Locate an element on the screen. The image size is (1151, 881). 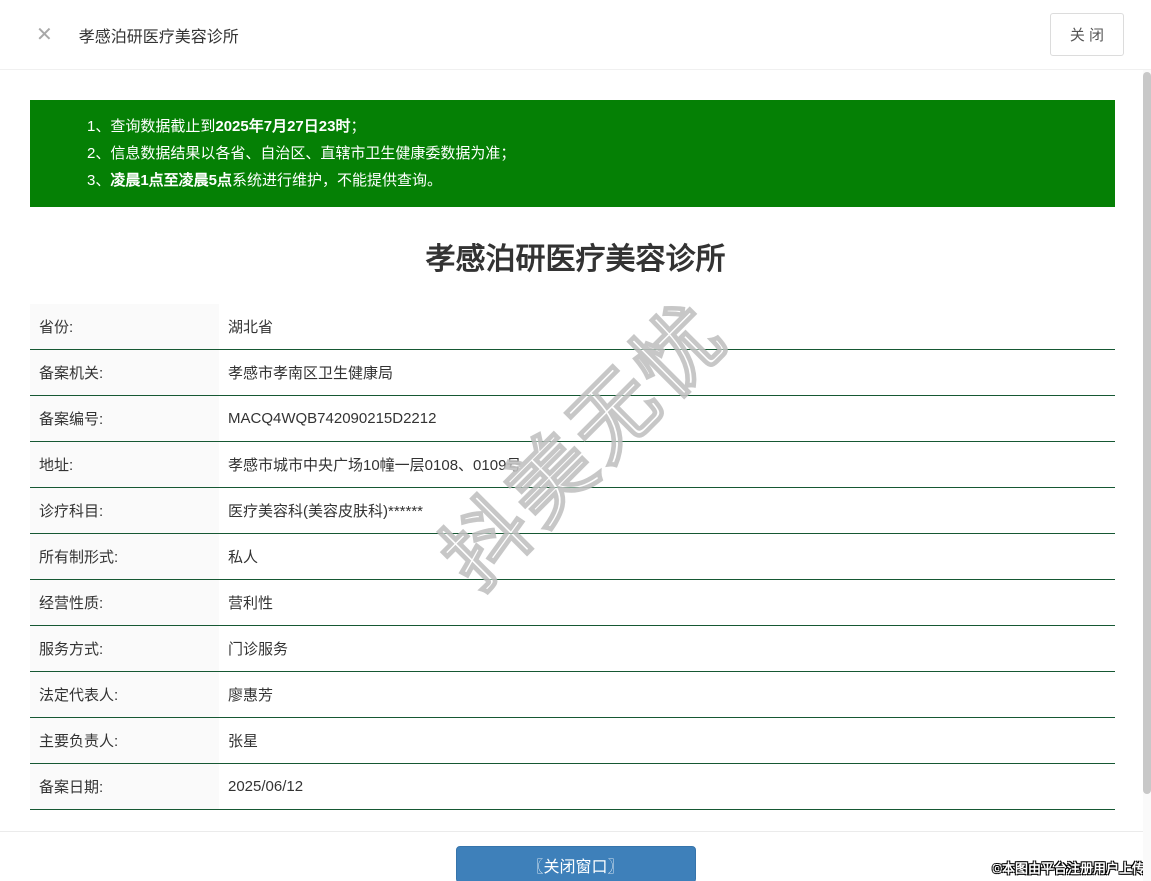
notice-line-2: 2、信息数据结果以各省、自治区、直辖市卫生健康委数据为准； is located at coordinates (301, 153).